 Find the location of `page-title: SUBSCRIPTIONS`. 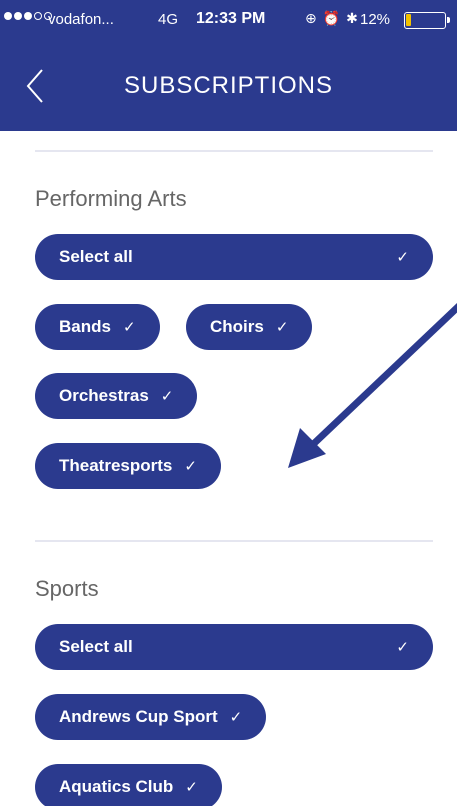

page-title: SUBSCRIPTIONS is located at coordinates (228, 85).